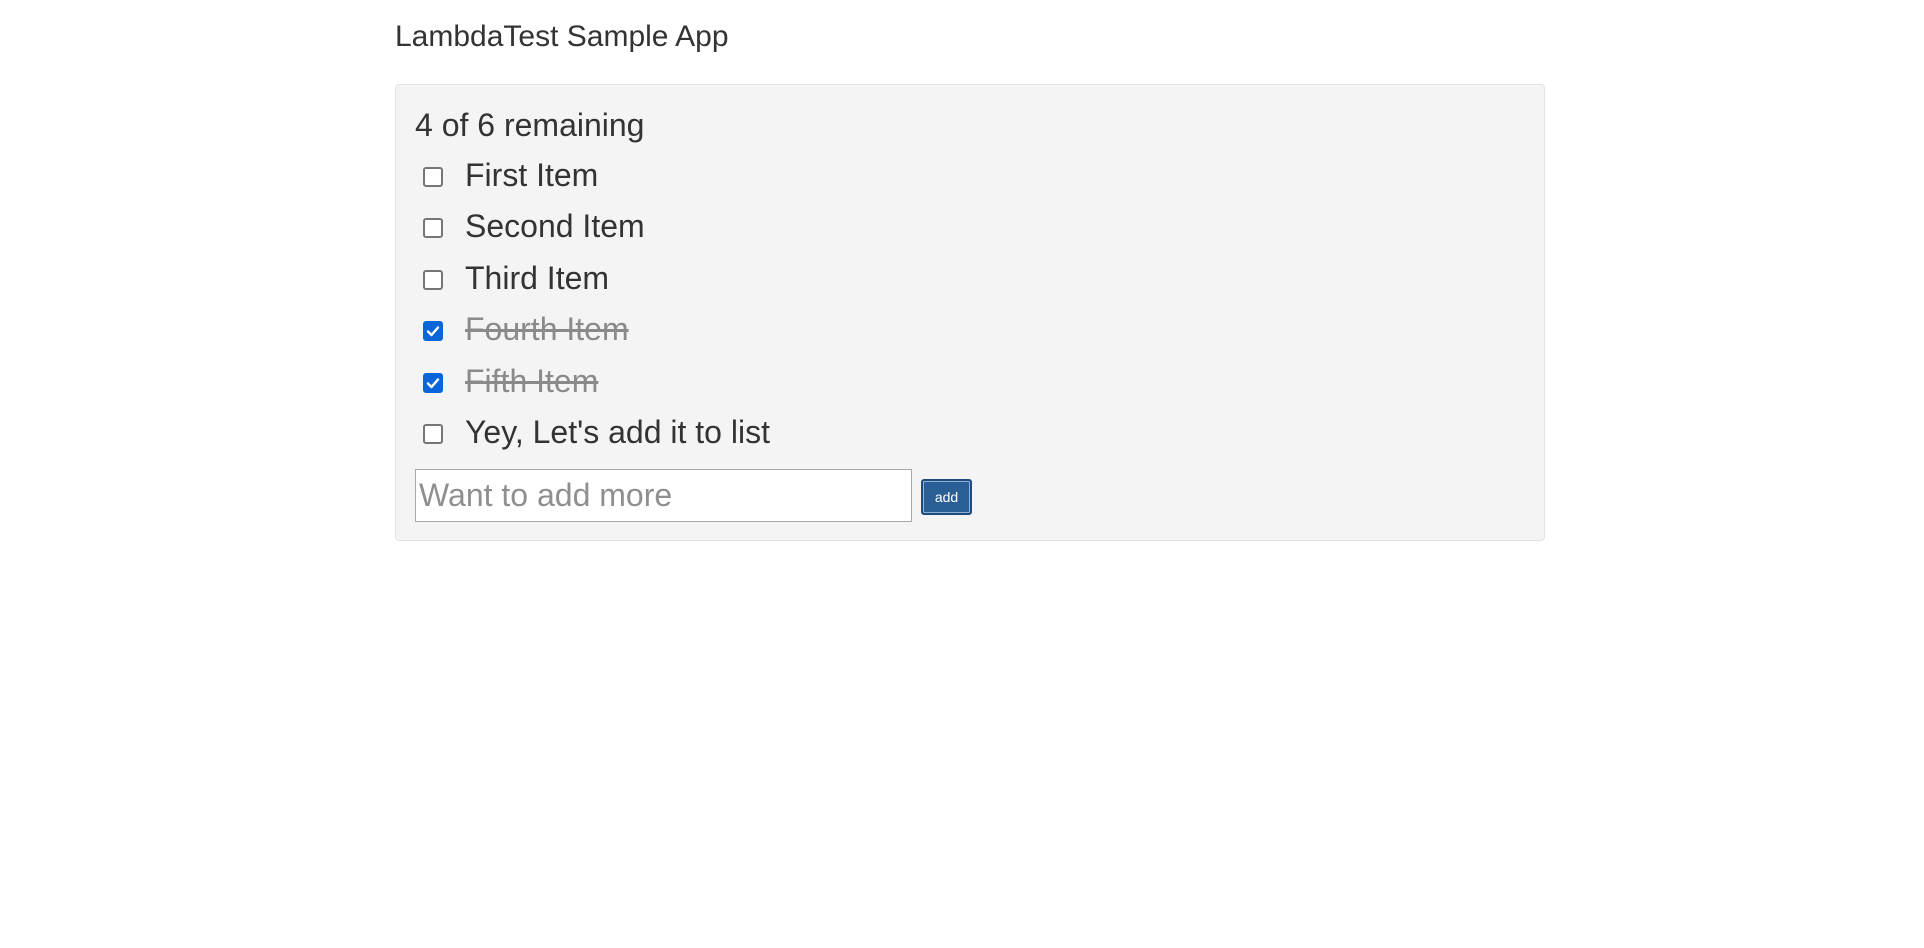 The height and width of the screenshot is (948, 1924). Describe the element at coordinates (530, 125) in the screenshot. I see `remaining-counter: 4 of 6 remaining` at that location.